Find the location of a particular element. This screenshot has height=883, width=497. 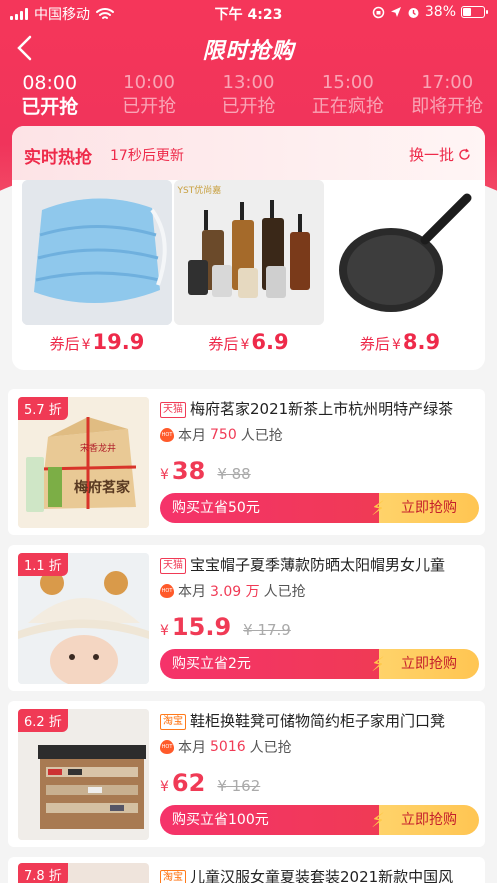

tab-status: 正在疯抢 is located at coordinates (347, 106).